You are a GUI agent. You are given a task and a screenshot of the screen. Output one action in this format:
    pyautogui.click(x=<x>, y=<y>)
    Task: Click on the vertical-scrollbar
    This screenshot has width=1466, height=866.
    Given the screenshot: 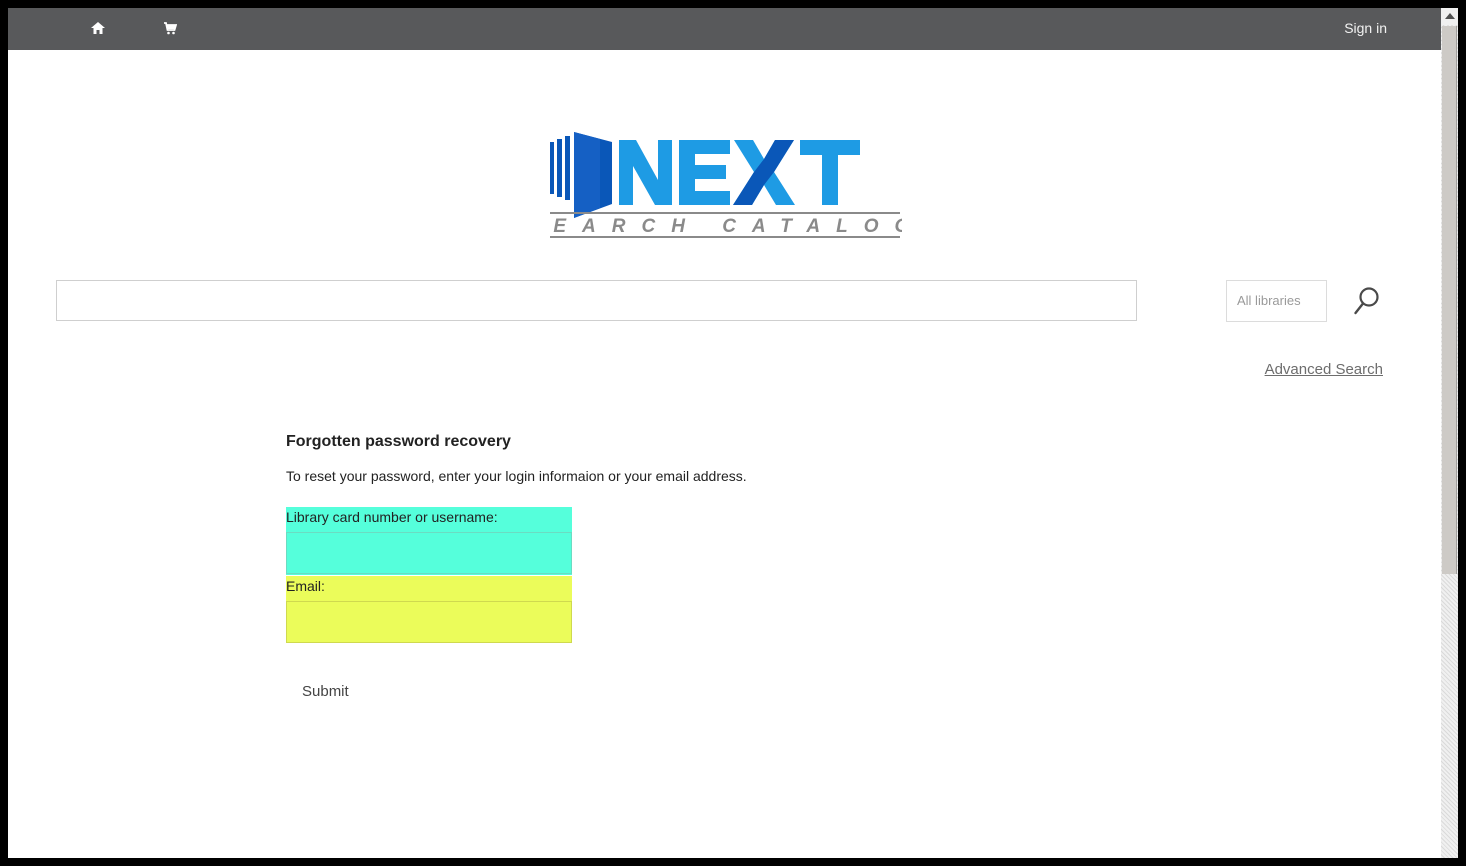 What is the action you would take?
    pyautogui.click(x=1449, y=433)
    